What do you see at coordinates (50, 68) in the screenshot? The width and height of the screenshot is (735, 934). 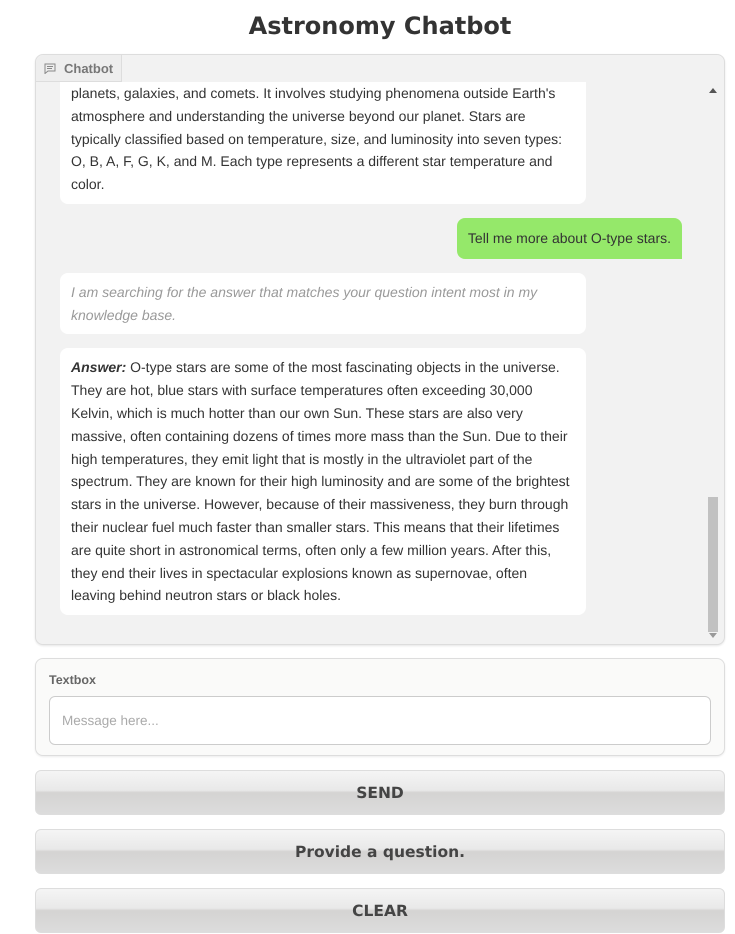 I see `chat-icon` at bounding box center [50, 68].